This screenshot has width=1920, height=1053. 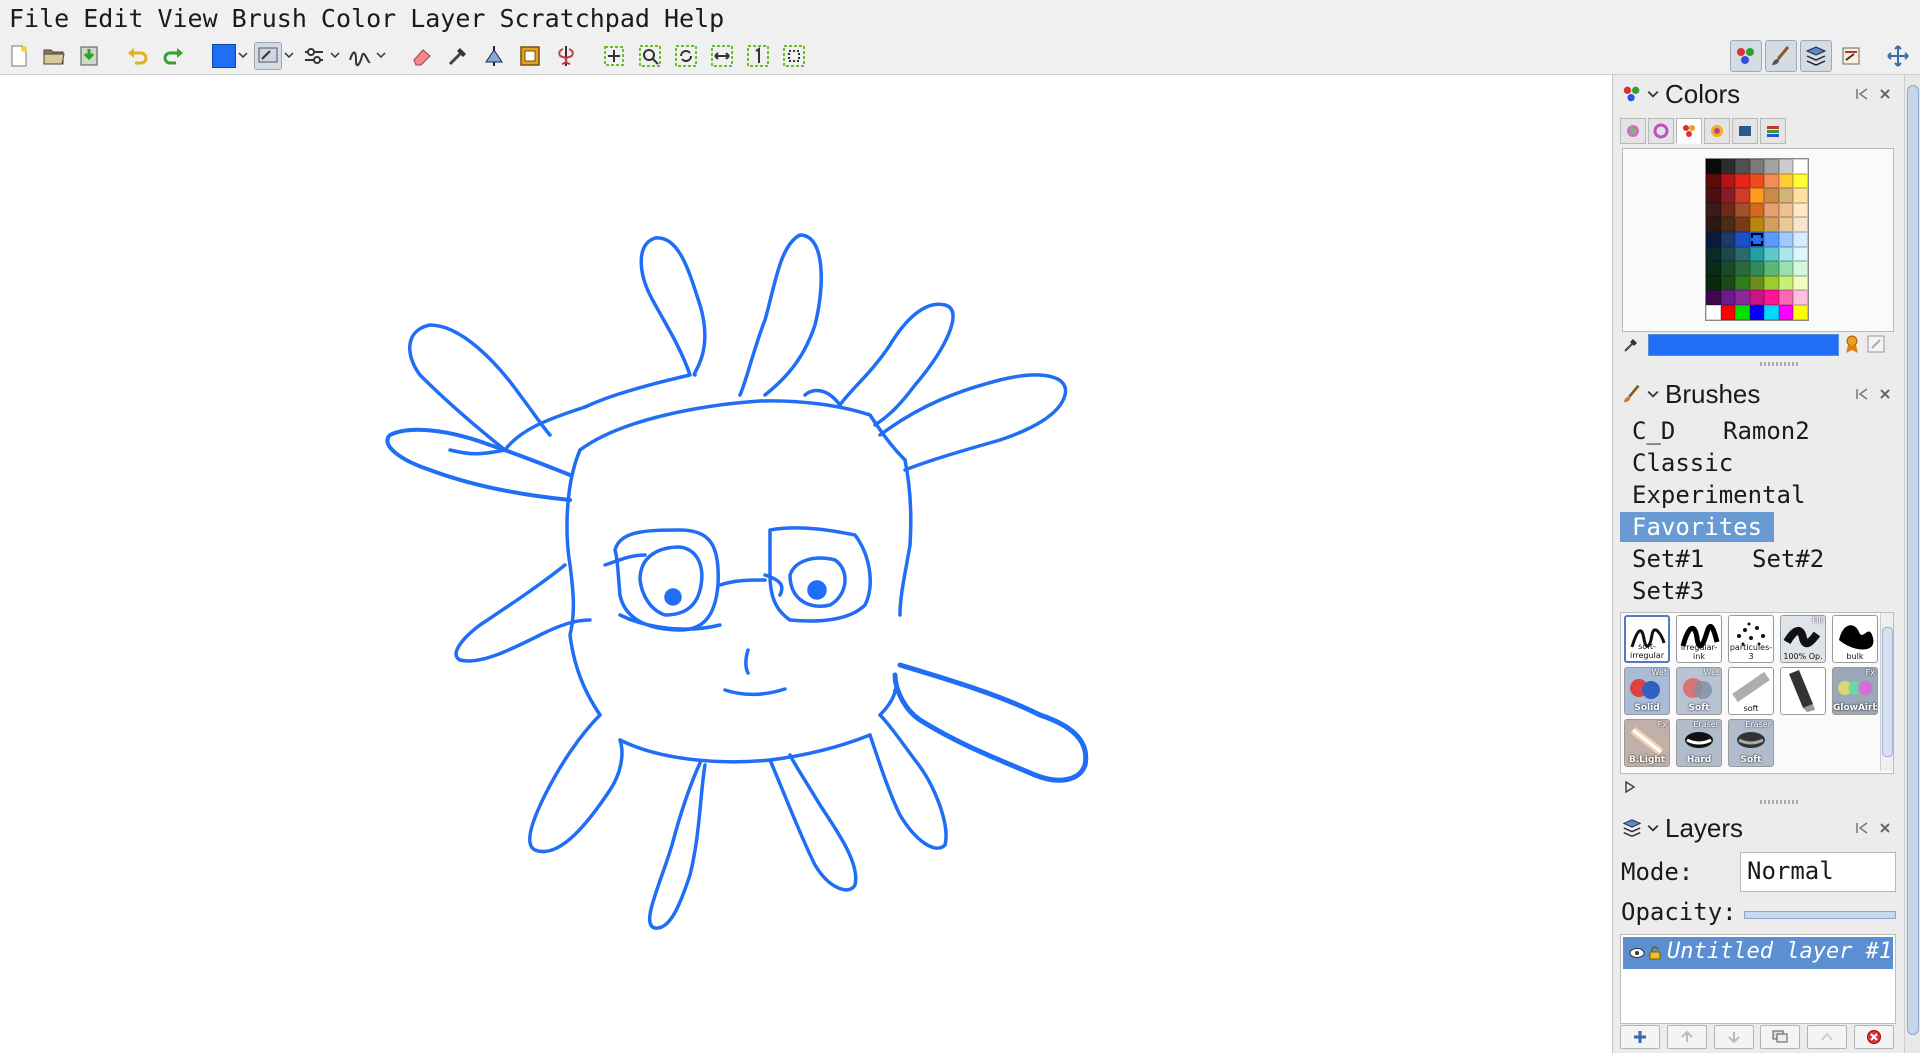 What do you see at coordinates (494, 56) in the screenshot?
I see `symmetry-icon` at bounding box center [494, 56].